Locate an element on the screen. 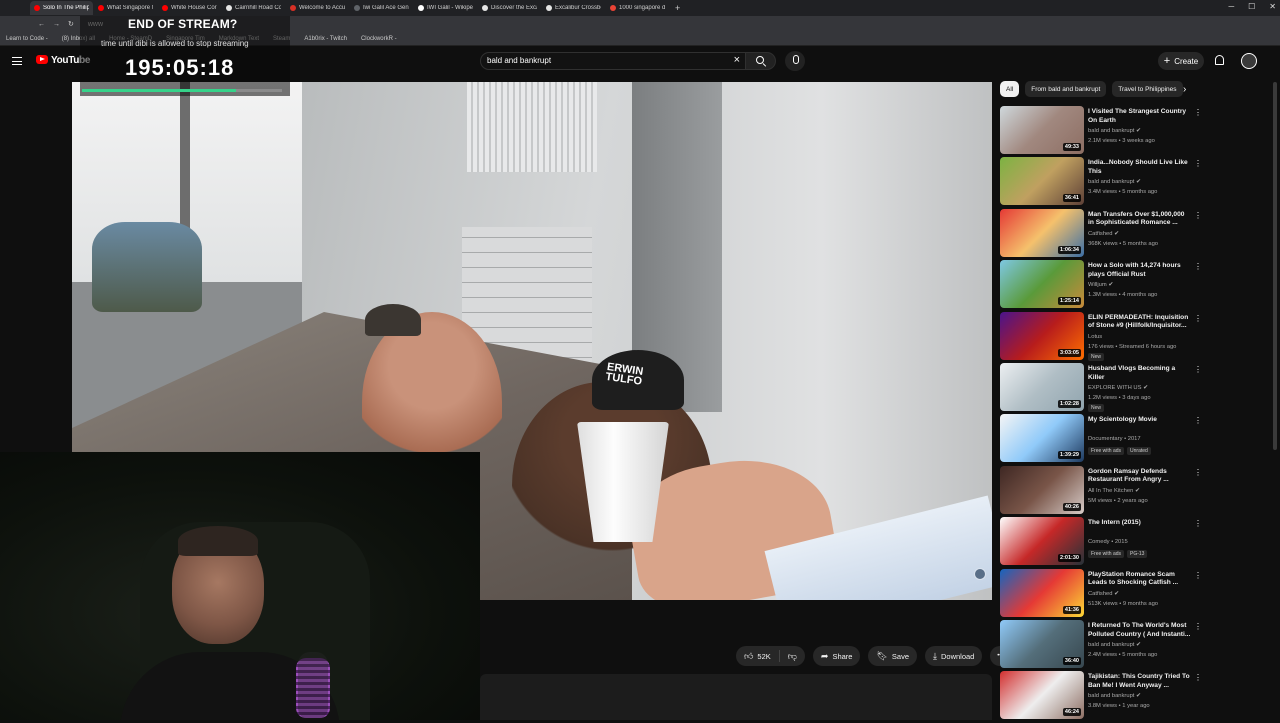 The width and height of the screenshot is (1280, 723). channel-watermark-icon is located at coordinates (980, 574).